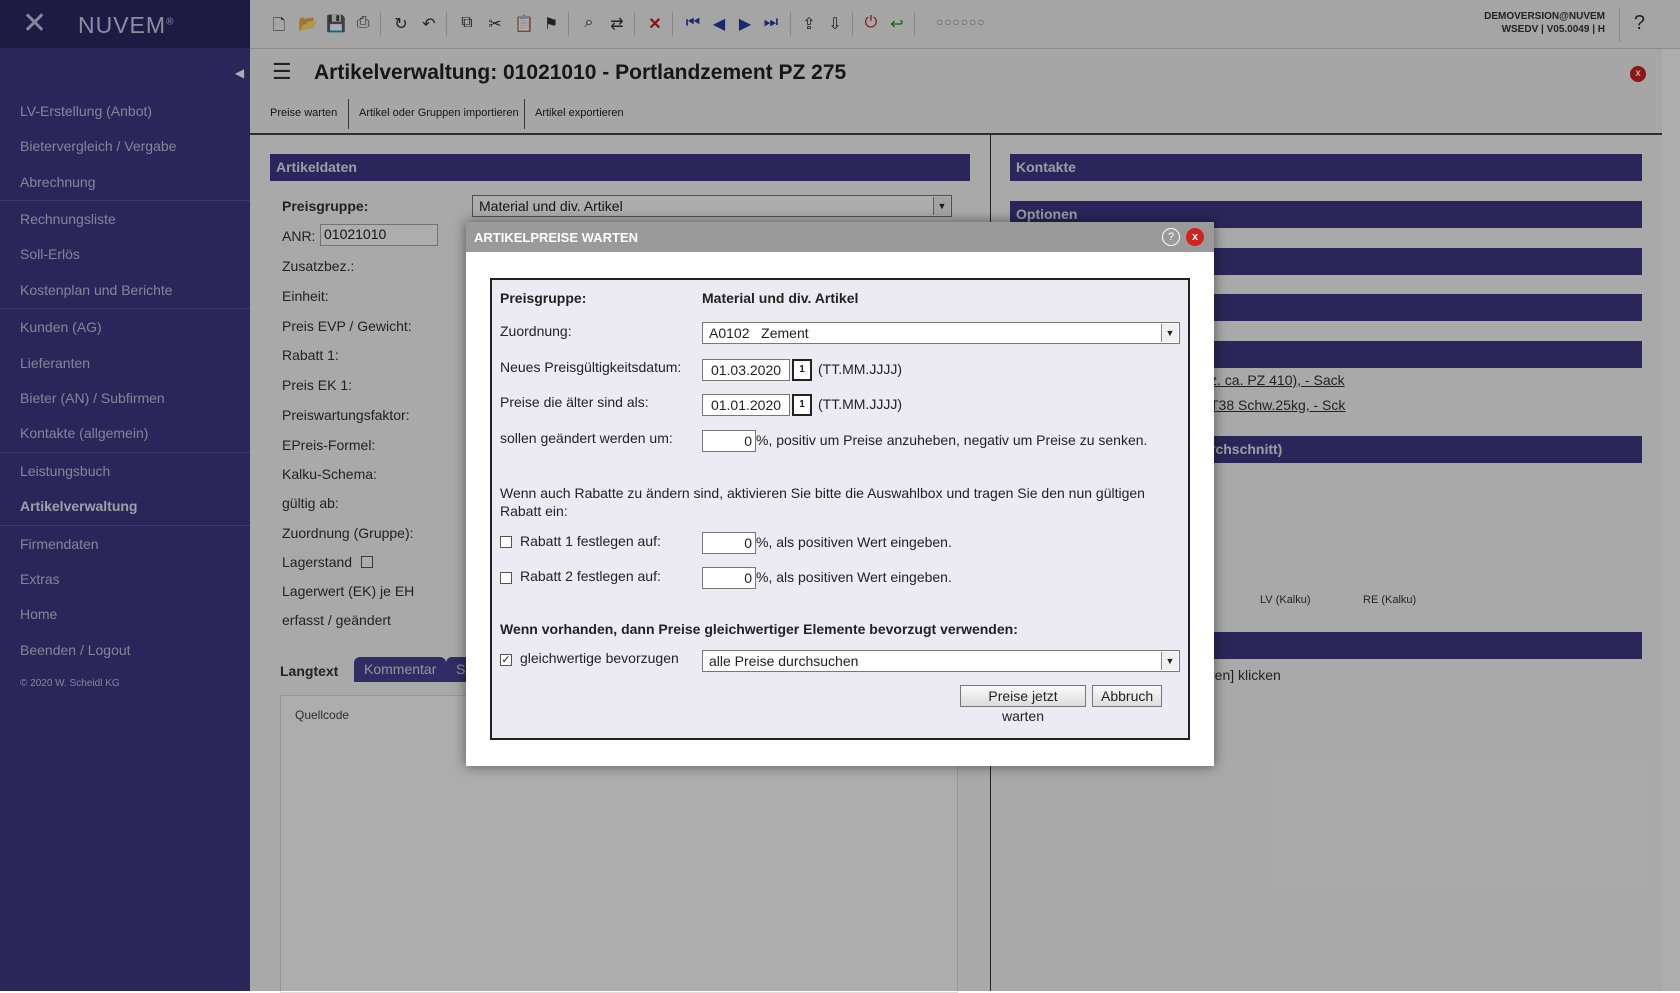  Describe the element at coordinates (591, 367) in the screenshot. I see `preisgueltigkeitsdatum-label: Neues Preisgültigkeitsdatum:` at that location.